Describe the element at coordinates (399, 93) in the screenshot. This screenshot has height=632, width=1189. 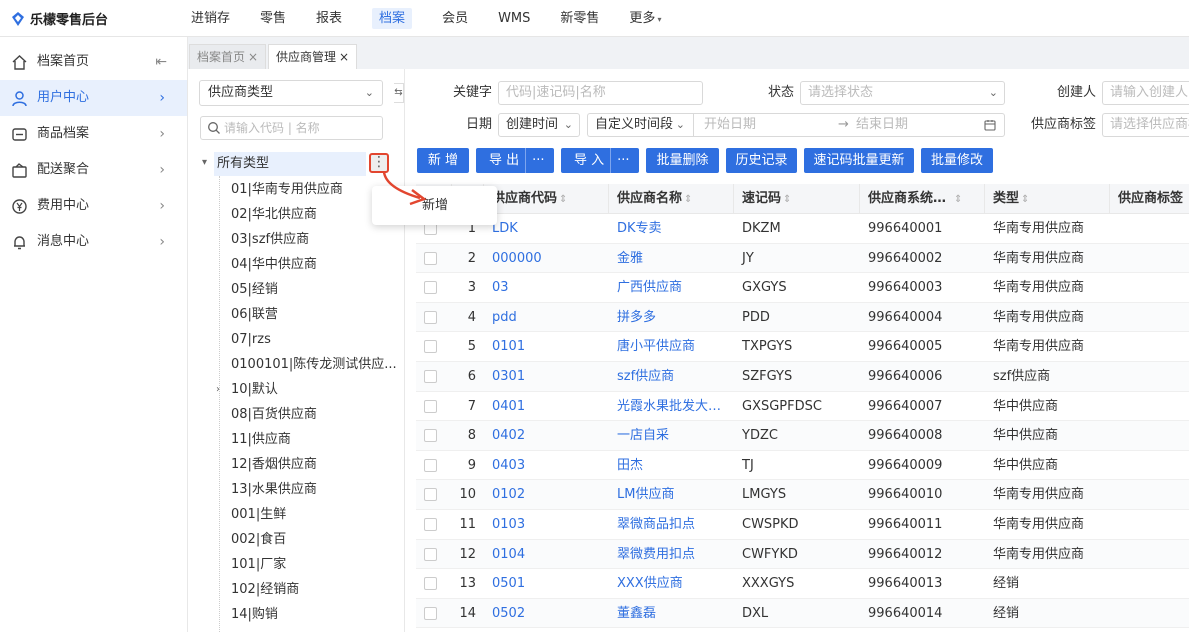
I see `pane-collapse-handle: ⇆` at that location.